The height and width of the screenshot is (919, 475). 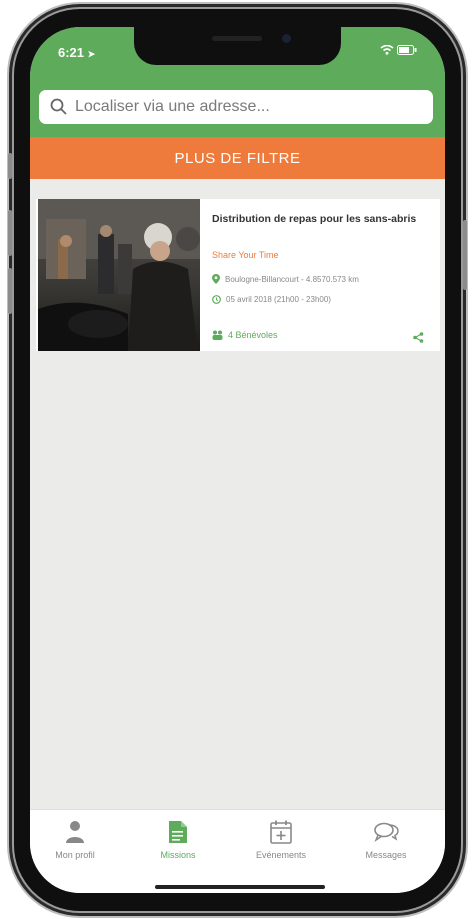 I want to click on search-input, so click(x=240, y=107).